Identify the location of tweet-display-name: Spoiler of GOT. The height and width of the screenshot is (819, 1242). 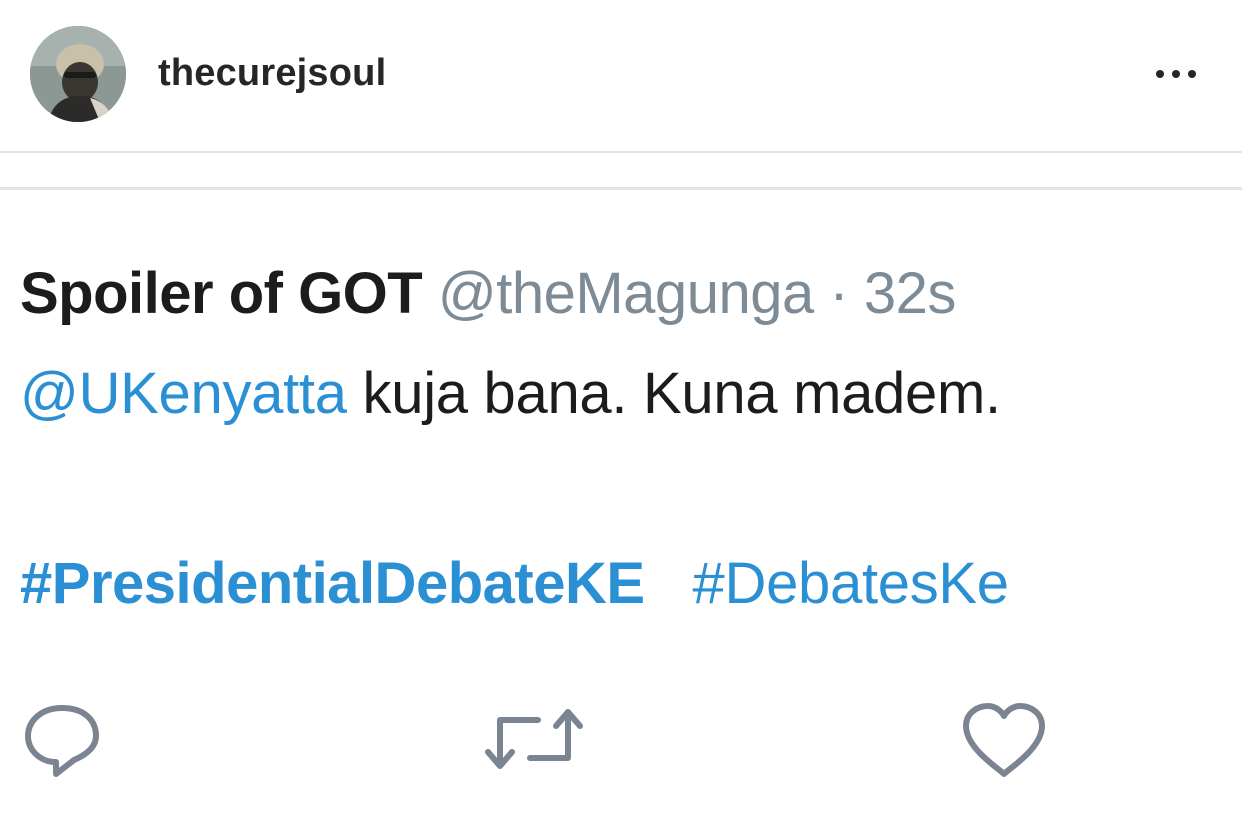
(221, 293).